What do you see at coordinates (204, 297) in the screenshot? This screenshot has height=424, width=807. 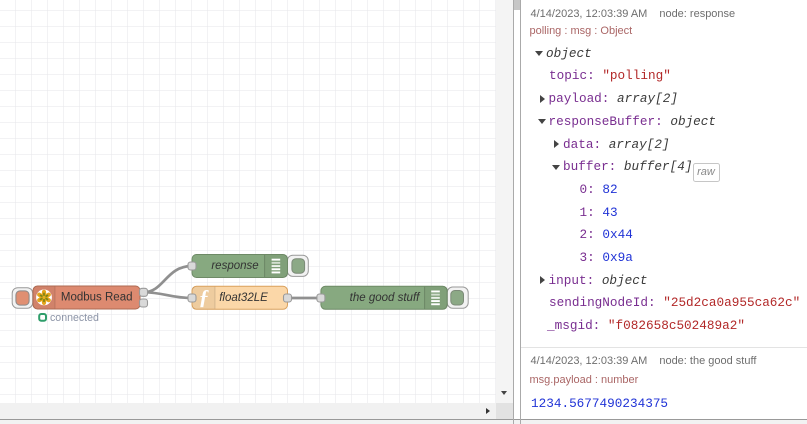 I see `svg-text: ƒ` at bounding box center [204, 297].